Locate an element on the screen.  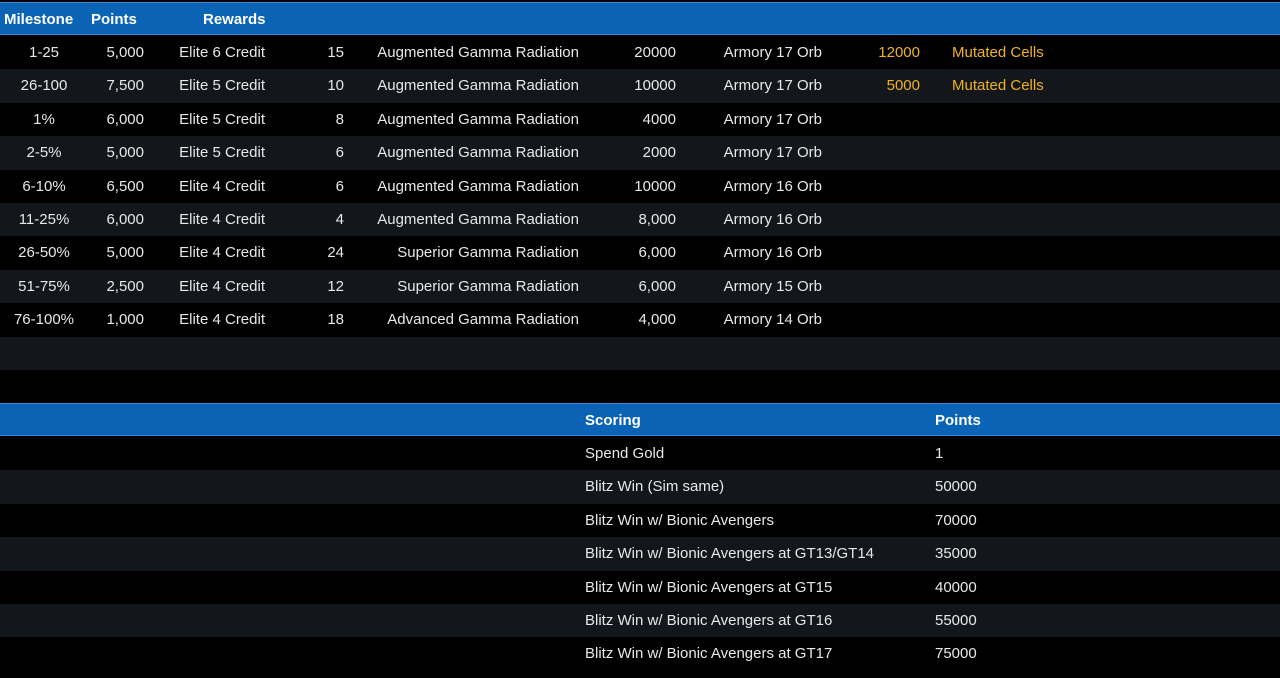
scoring-action-cell: Blitz Win w/ Bionic Avengers at GT16 is located at coordinates (709, 620).